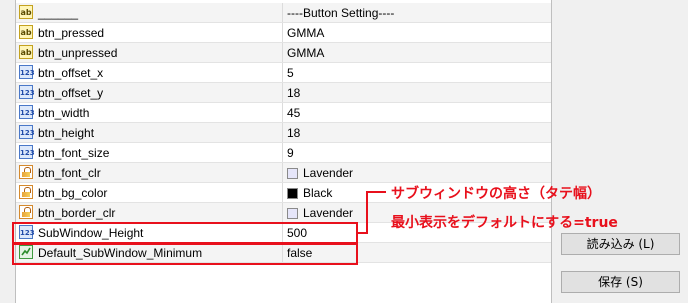 This screenshot has width=688, height=303. What do you see at coordinates (149, 12) in the screenshot?
I see `property-name-cell: ab ______` at bounding box center [149, 12].